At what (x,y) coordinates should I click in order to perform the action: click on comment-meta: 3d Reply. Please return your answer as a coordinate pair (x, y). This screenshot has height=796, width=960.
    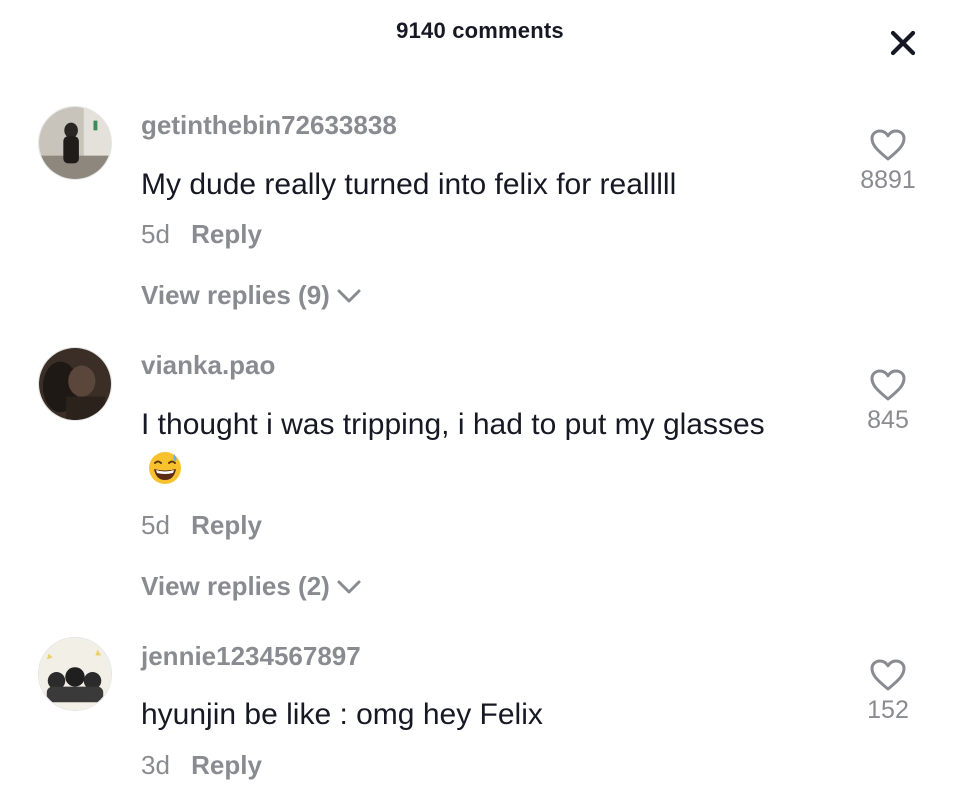
    Looking at the image, I should click on (201, 765).